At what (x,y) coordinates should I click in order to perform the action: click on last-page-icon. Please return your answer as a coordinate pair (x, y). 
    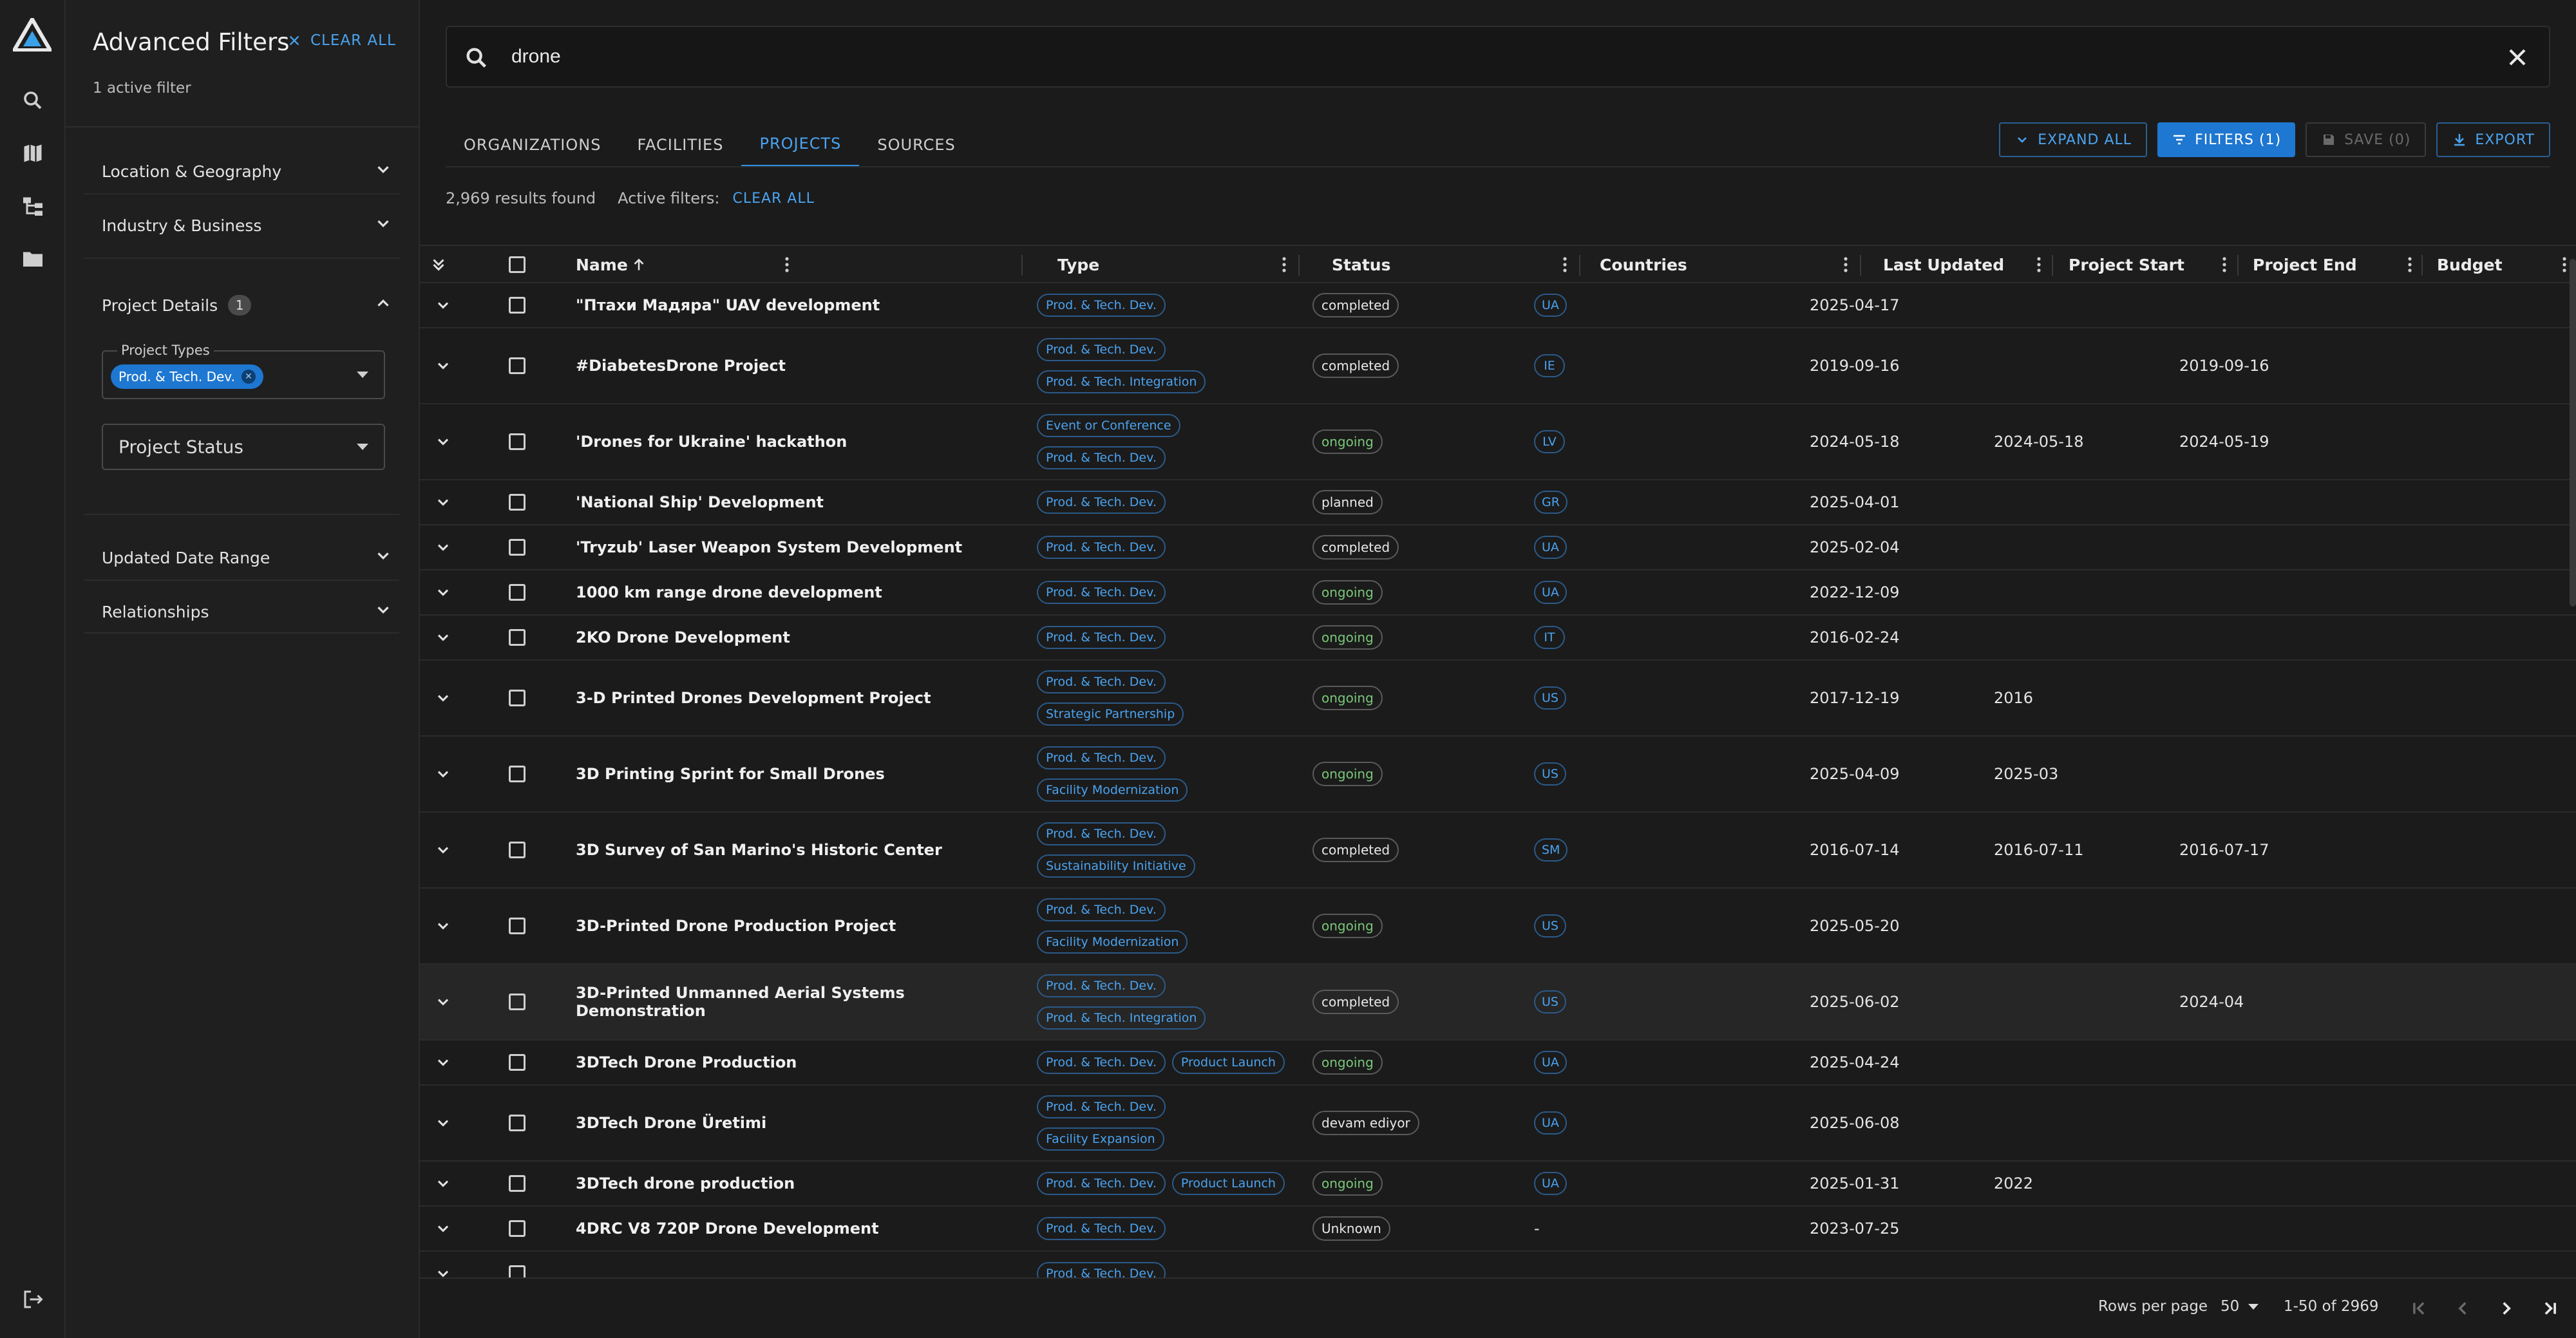
    Looking at the image, I should click on (2550, 1308).